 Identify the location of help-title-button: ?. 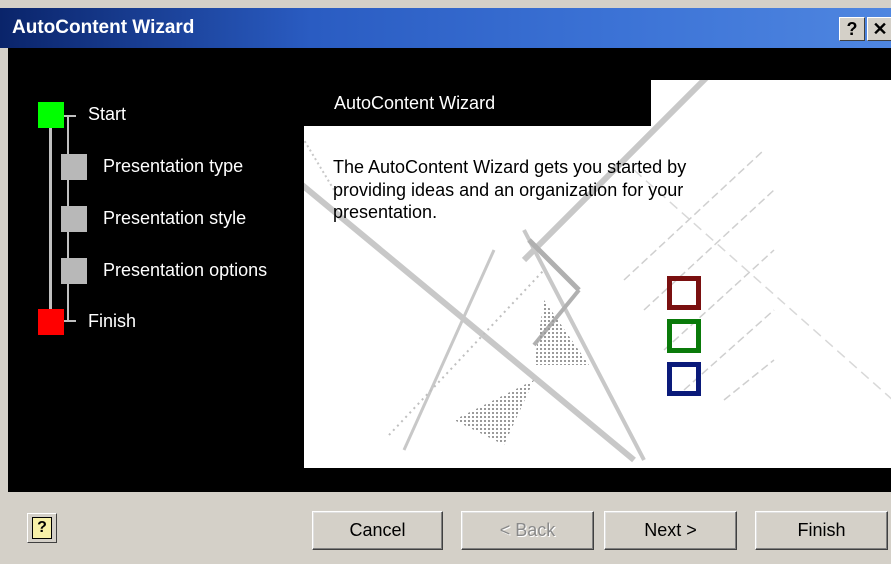
(852, 29).